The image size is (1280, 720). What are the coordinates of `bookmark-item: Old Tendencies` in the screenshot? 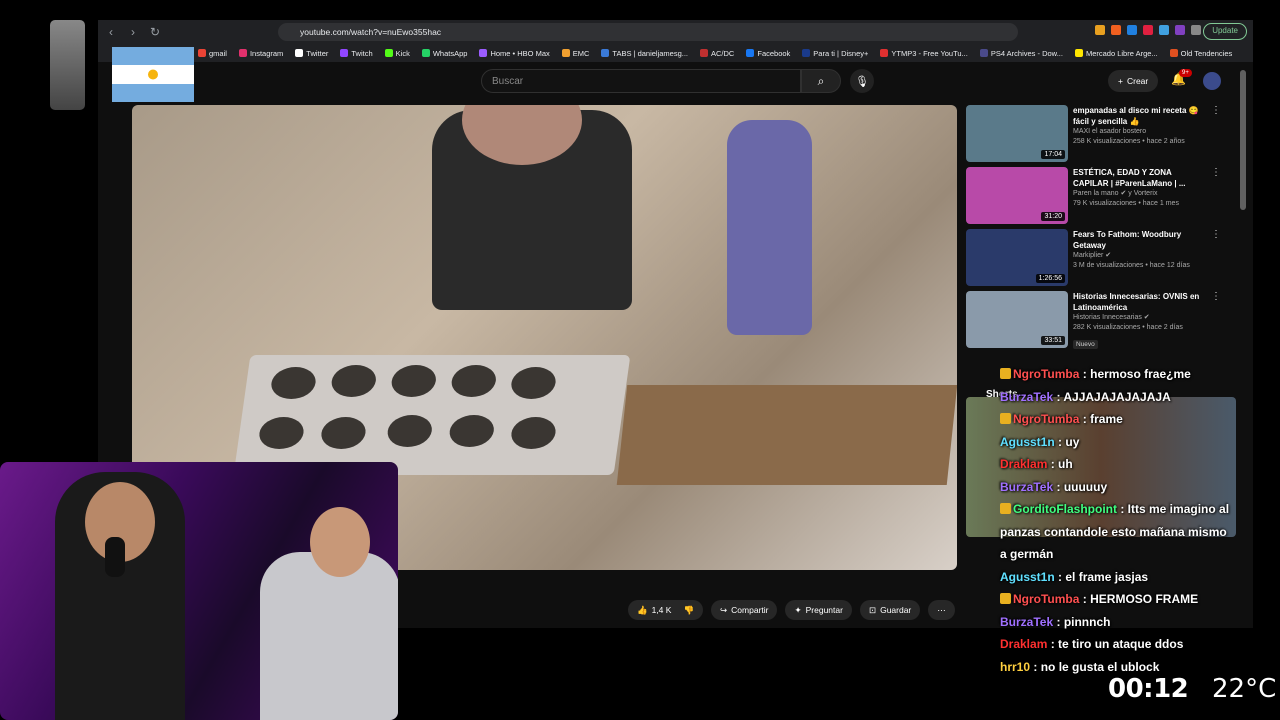 It's located at (1200, 53).